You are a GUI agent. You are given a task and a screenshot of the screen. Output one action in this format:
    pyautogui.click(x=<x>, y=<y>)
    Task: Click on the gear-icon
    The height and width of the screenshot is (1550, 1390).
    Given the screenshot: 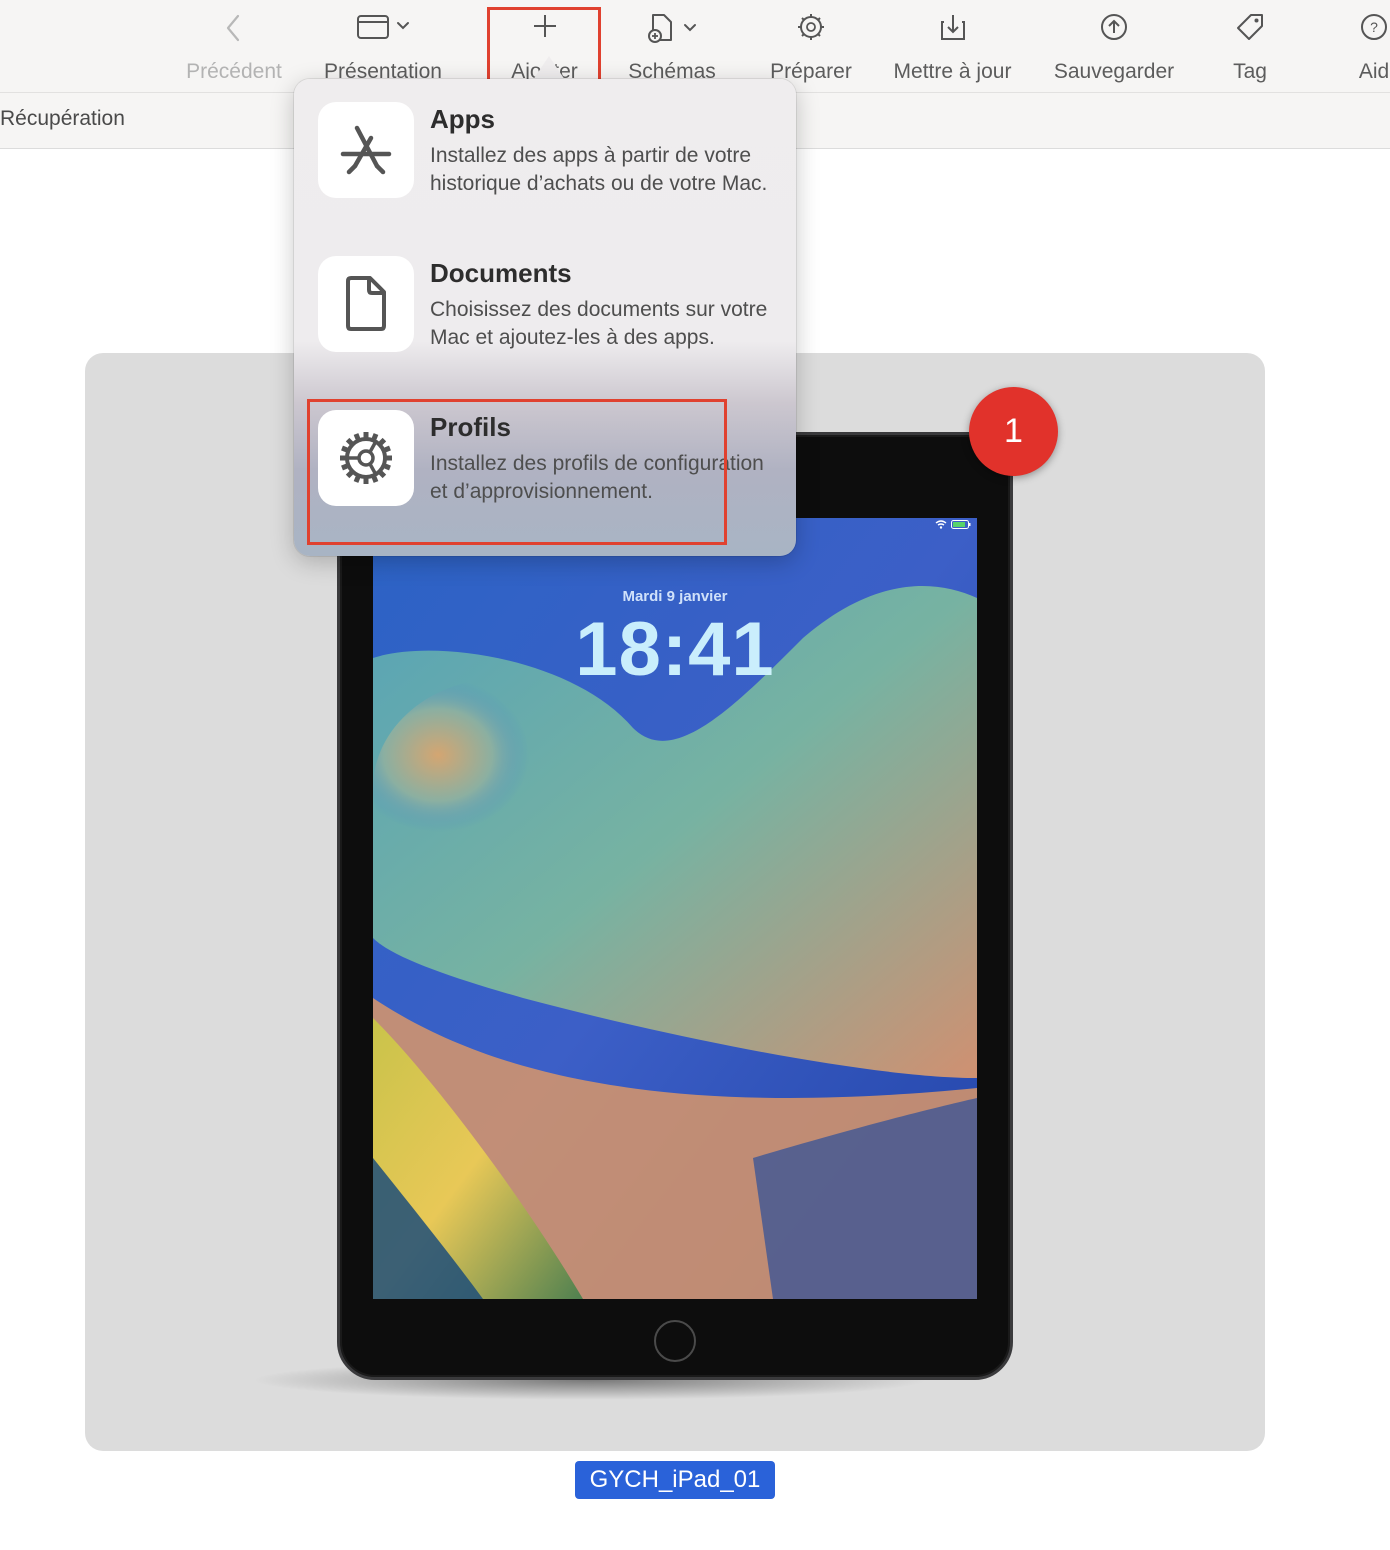 What is the action you would take?
    pyautogui.click(x=811, y=27)
    